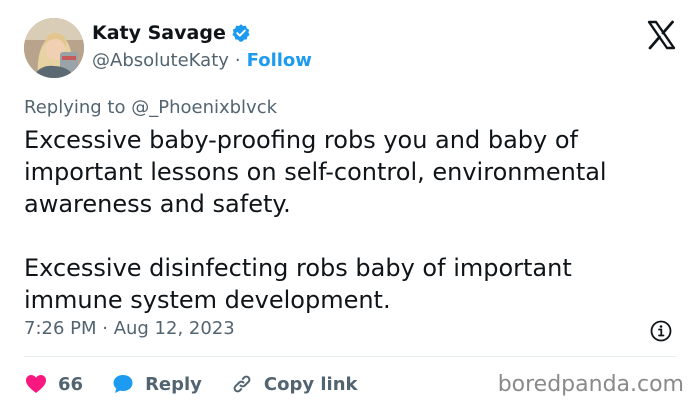  Describe the element at coordinates (129, 328) in the screenshot. I see `tweet-timestamp: 7:26 PM · Aug 12, 2023` at that location.